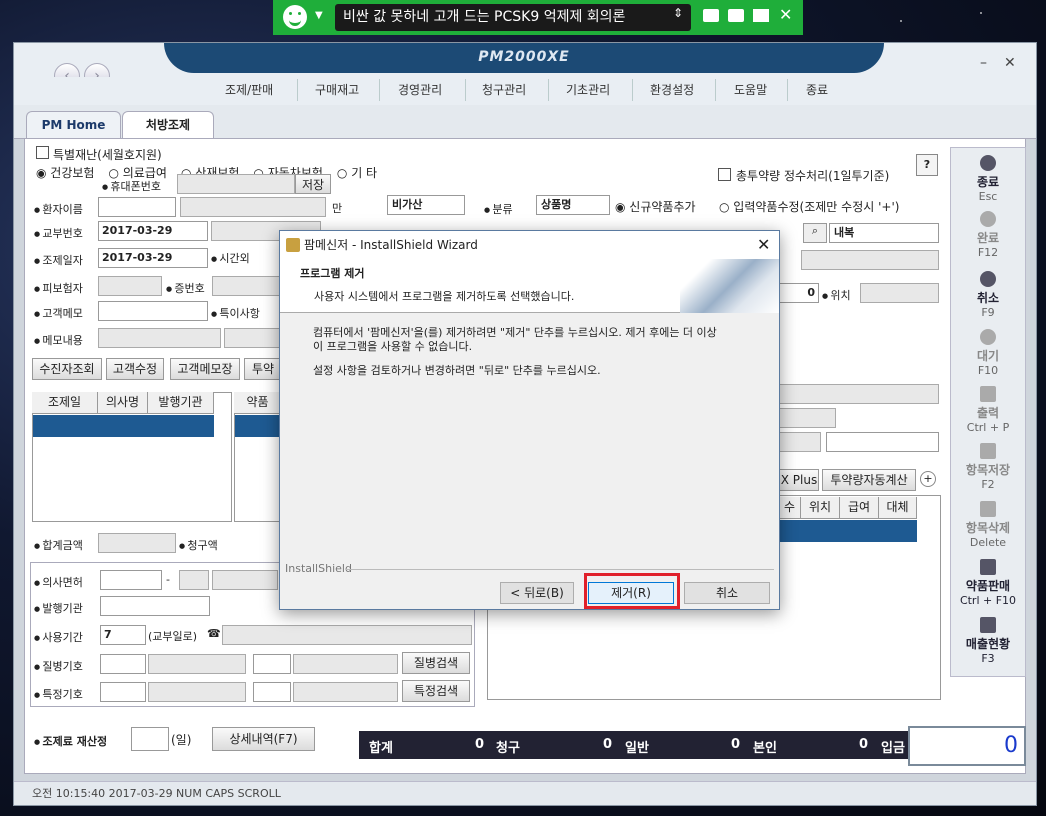 The height and width of the screenshot is (816, 1046). What do you see at coordinates (927, 165) in the screenshot?
I see `help-button: ?` at bounding box center [927, 165].